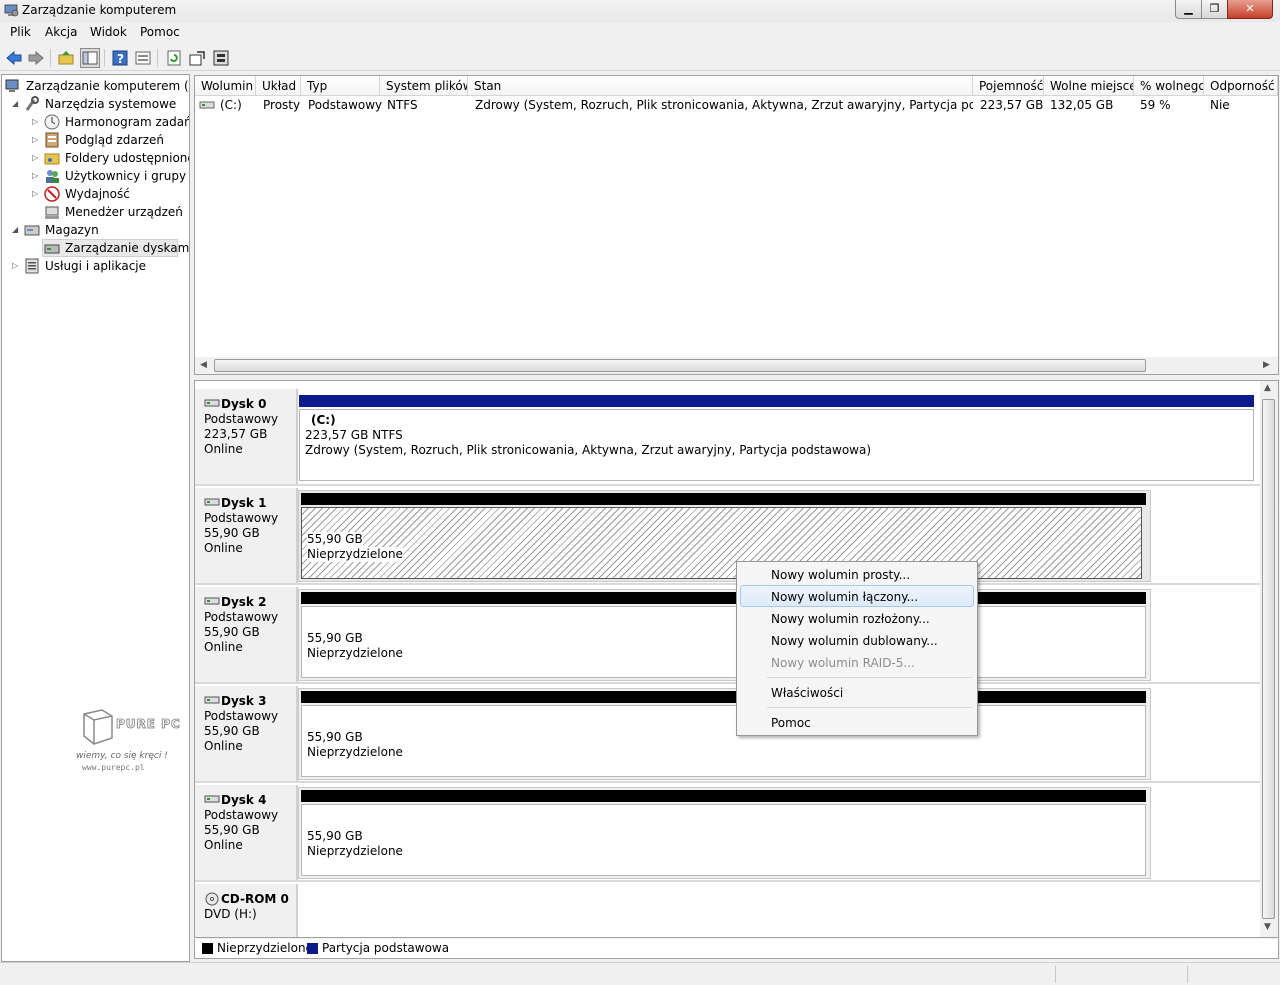 The image size is (1280, 985). Describe the element at coordinates (52, 212) in the screenshot. I see `device-manager-icon` at that location.